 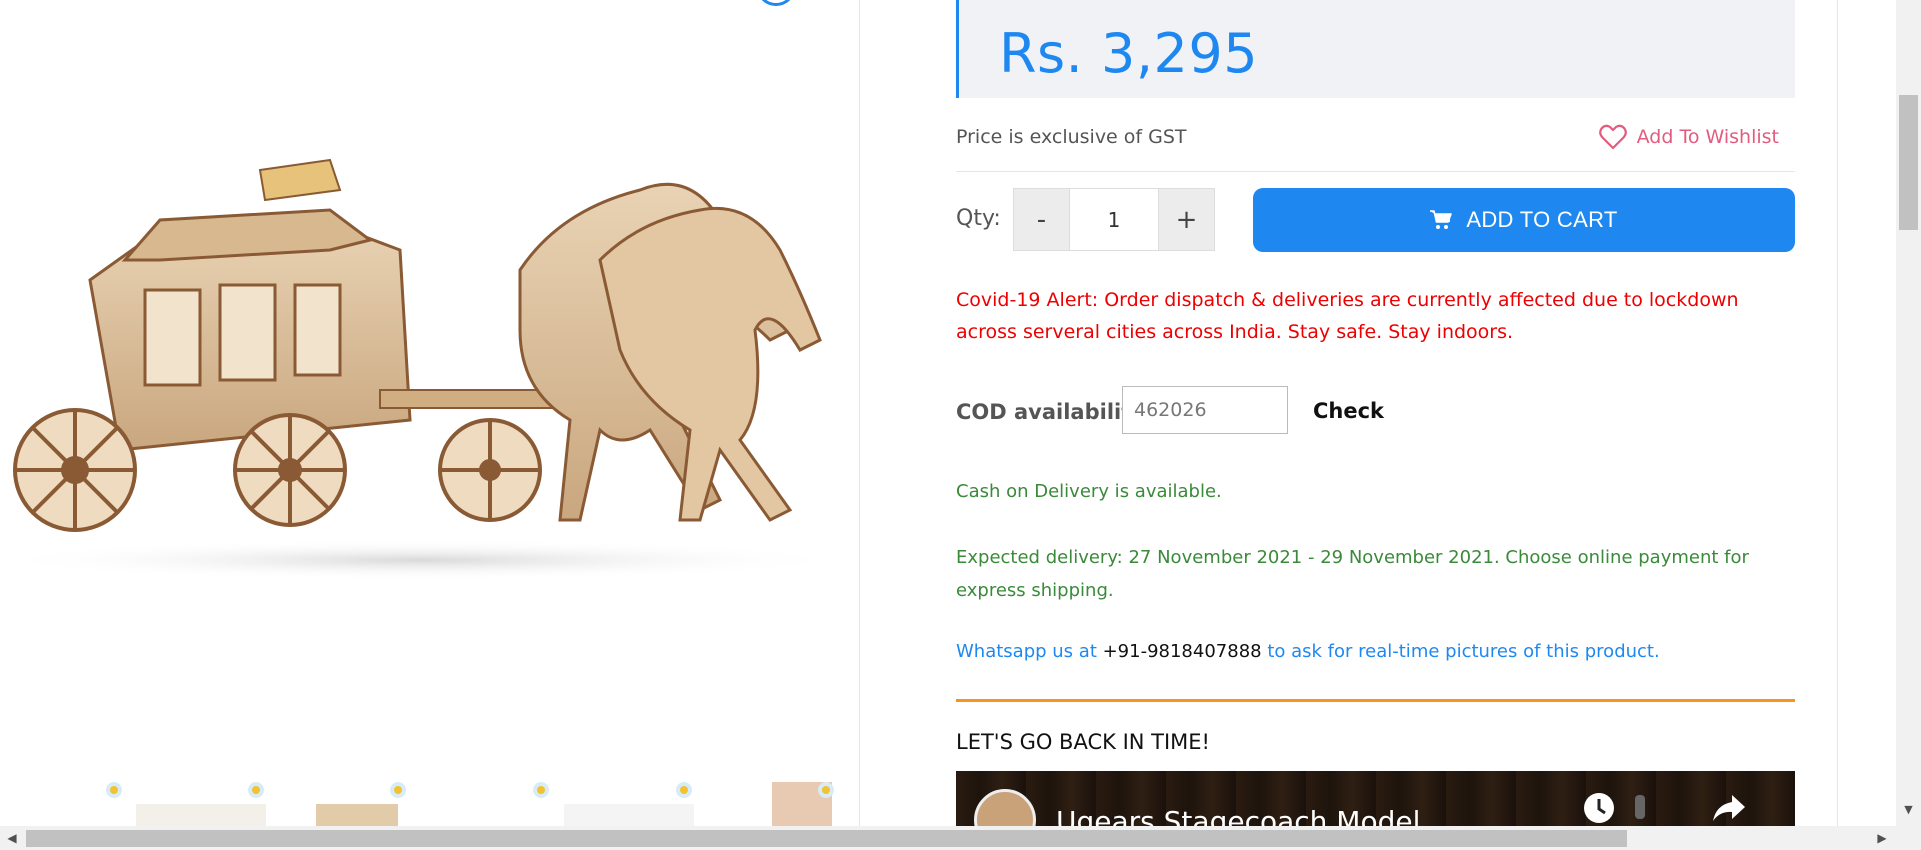 I want to click on cod-status: Cash on Delivery is available., so click(x=1089, y=491).